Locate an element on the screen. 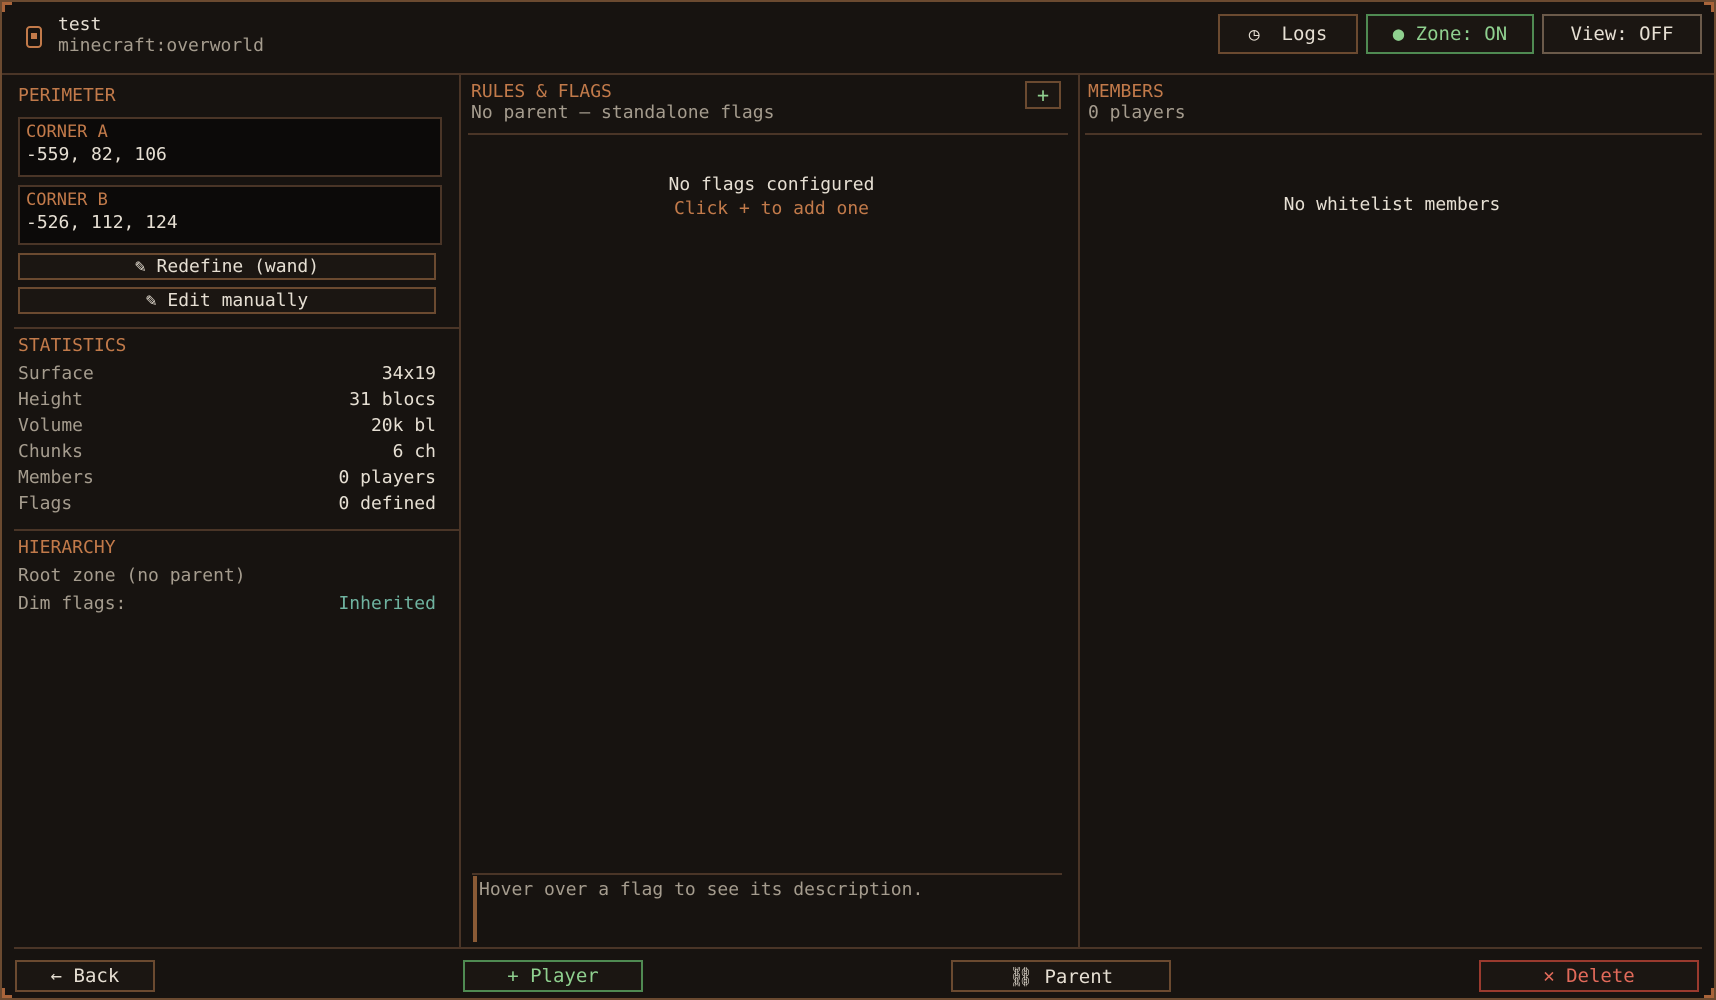 The width and height of the screenshot is (1716, 1000). stat-value: 20k bl is located at coordinates (403, 425).